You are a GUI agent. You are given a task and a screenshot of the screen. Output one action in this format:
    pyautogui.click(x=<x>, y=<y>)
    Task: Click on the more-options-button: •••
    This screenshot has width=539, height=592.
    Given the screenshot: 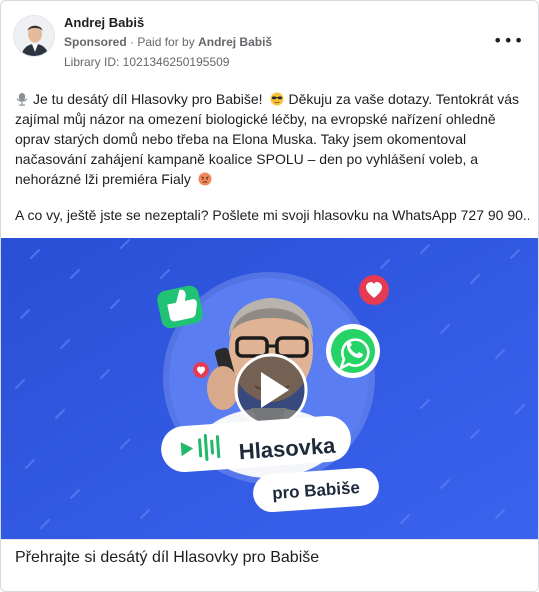 What is the action you would take?
    pyautogui.click(x=508, y=41)
    